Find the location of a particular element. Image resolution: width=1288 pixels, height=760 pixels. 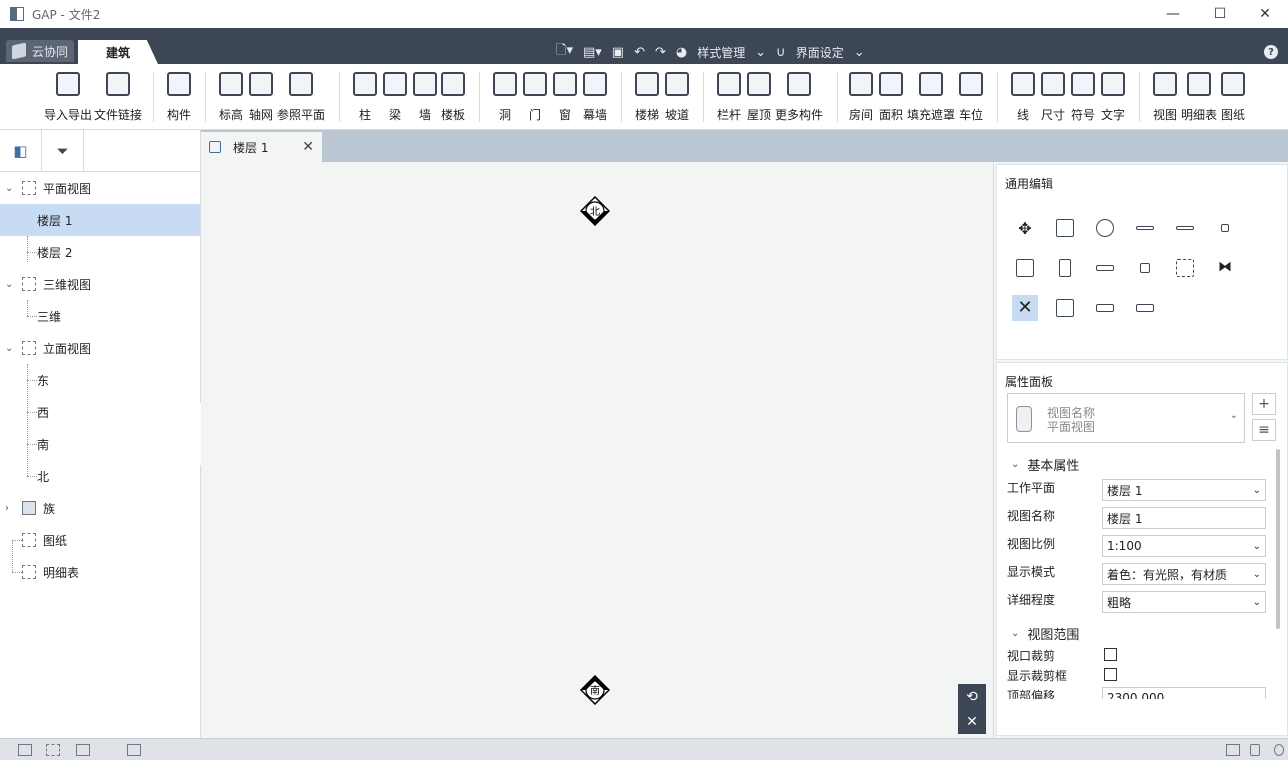

tree-item-elevation-views: ⌄ 立面视图 is located at coordinates (100, 348).